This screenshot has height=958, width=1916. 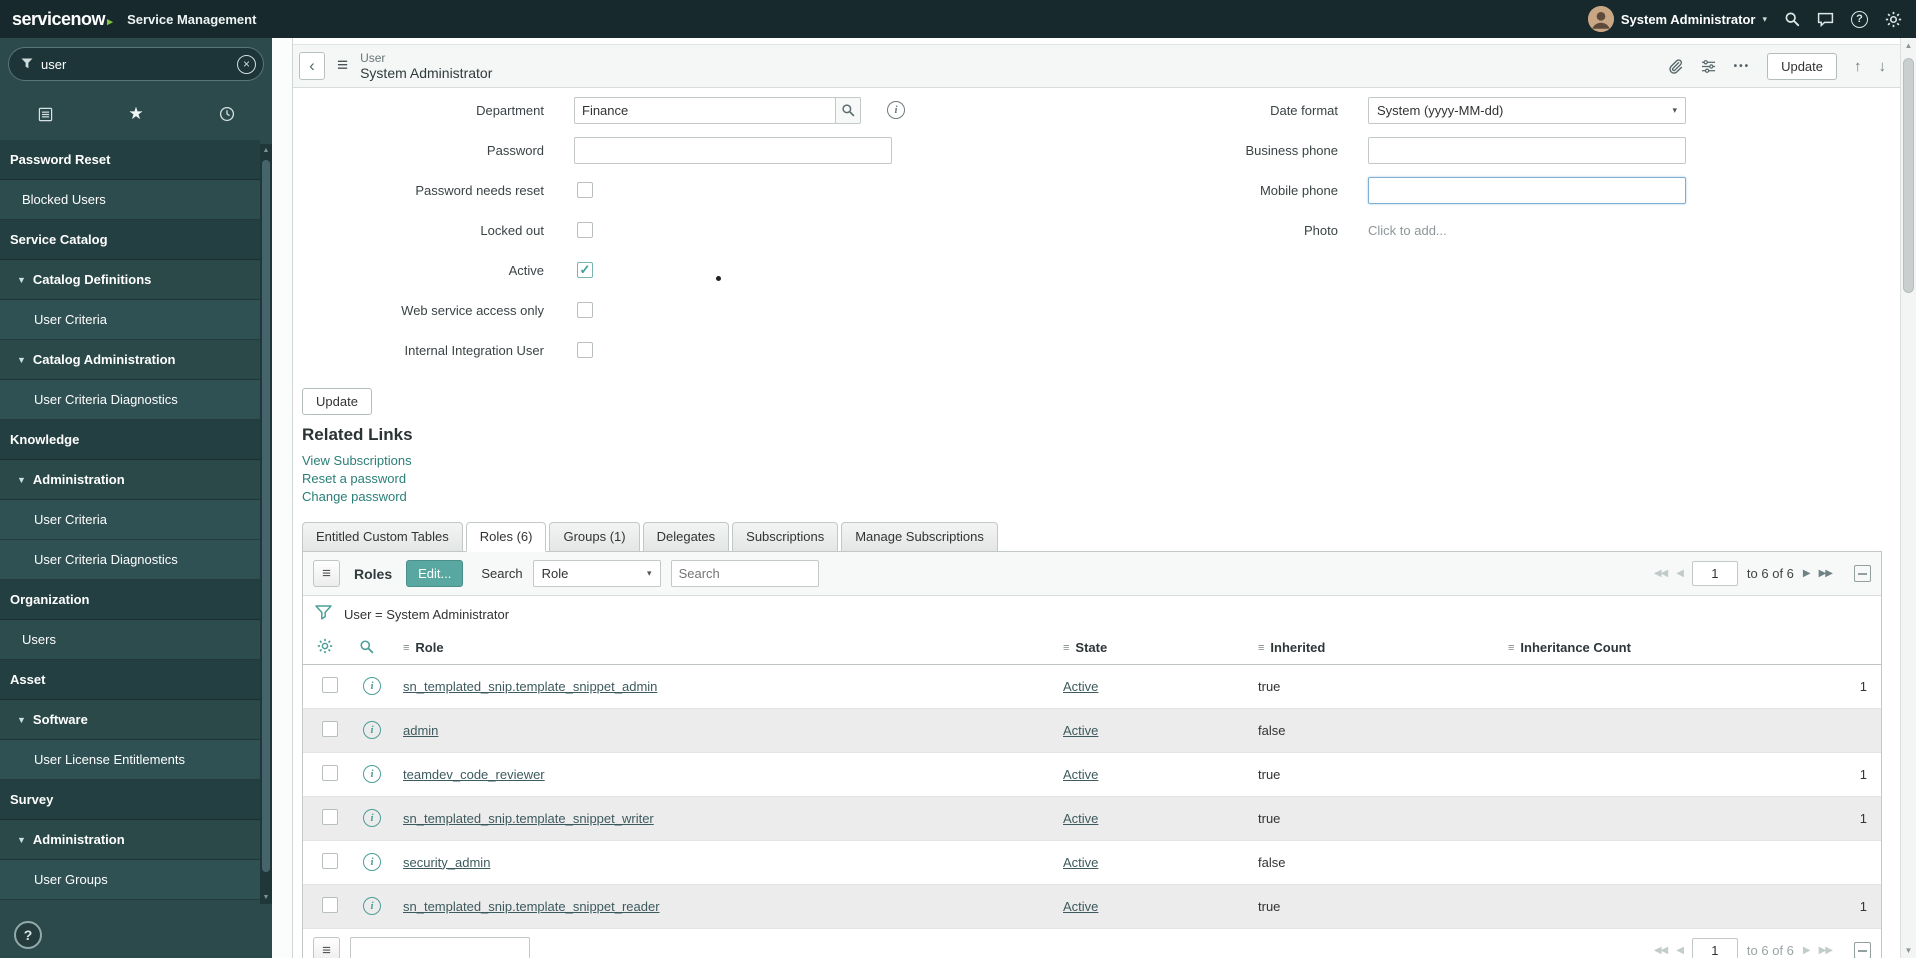 What do you see at coordinates (426, 614) in the screenshot?
I see `filter-breadcrumb: User = System Administrator` at bounding box center [426, 614].